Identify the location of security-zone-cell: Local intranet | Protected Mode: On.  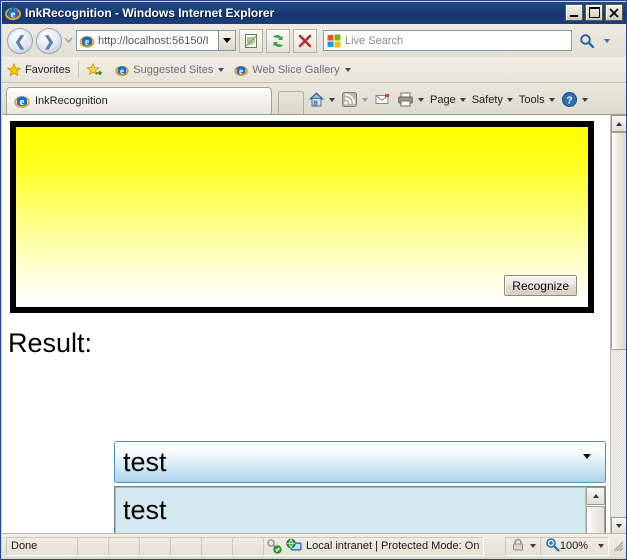
(374, 546).